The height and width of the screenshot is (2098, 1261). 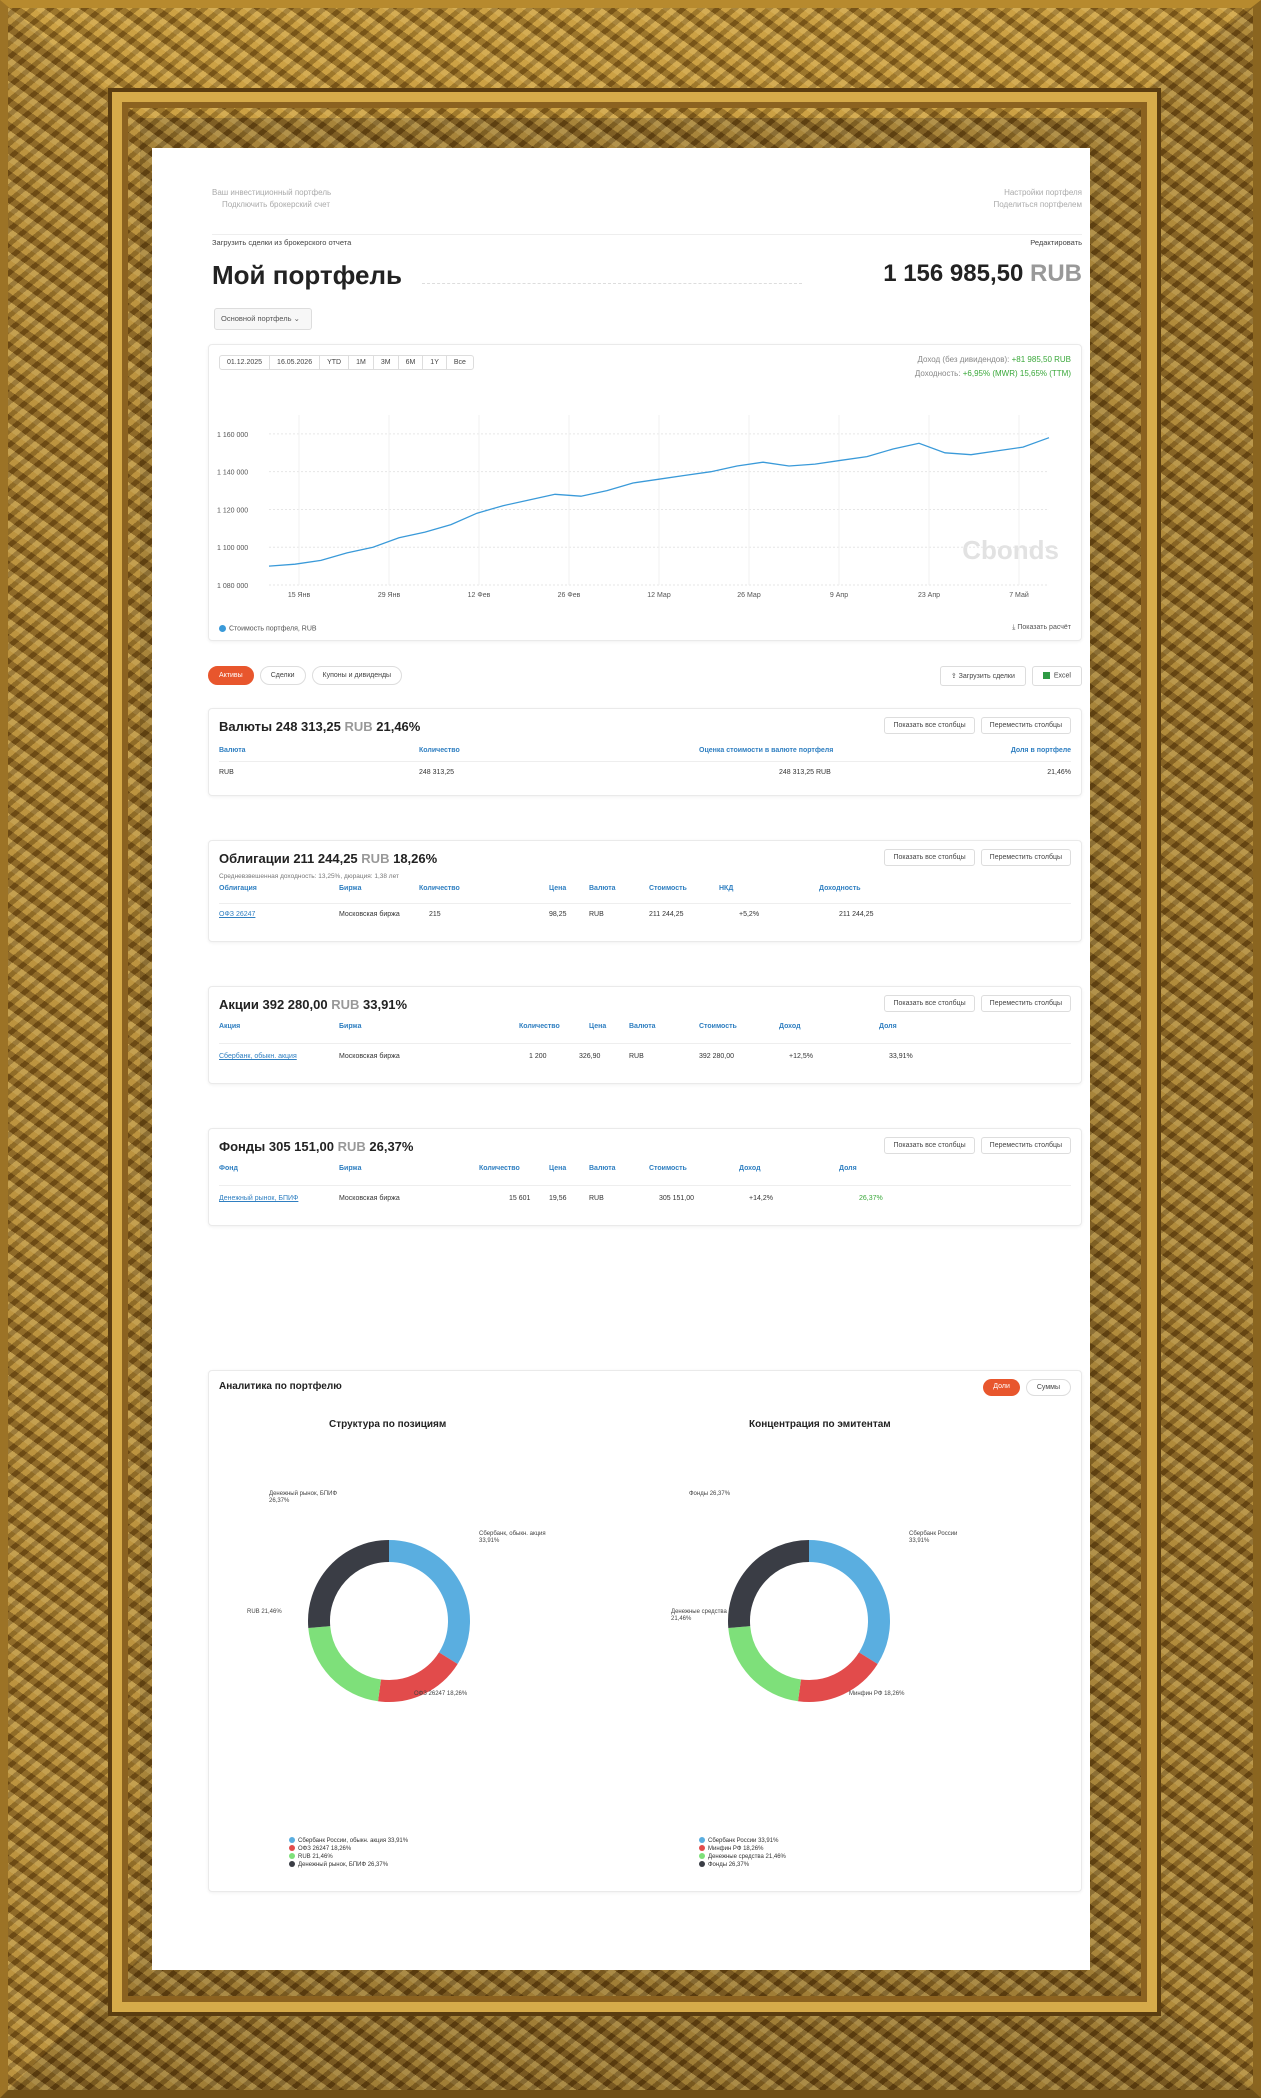 I want to click on period-1m: 1M, so click(x=361, y=362).